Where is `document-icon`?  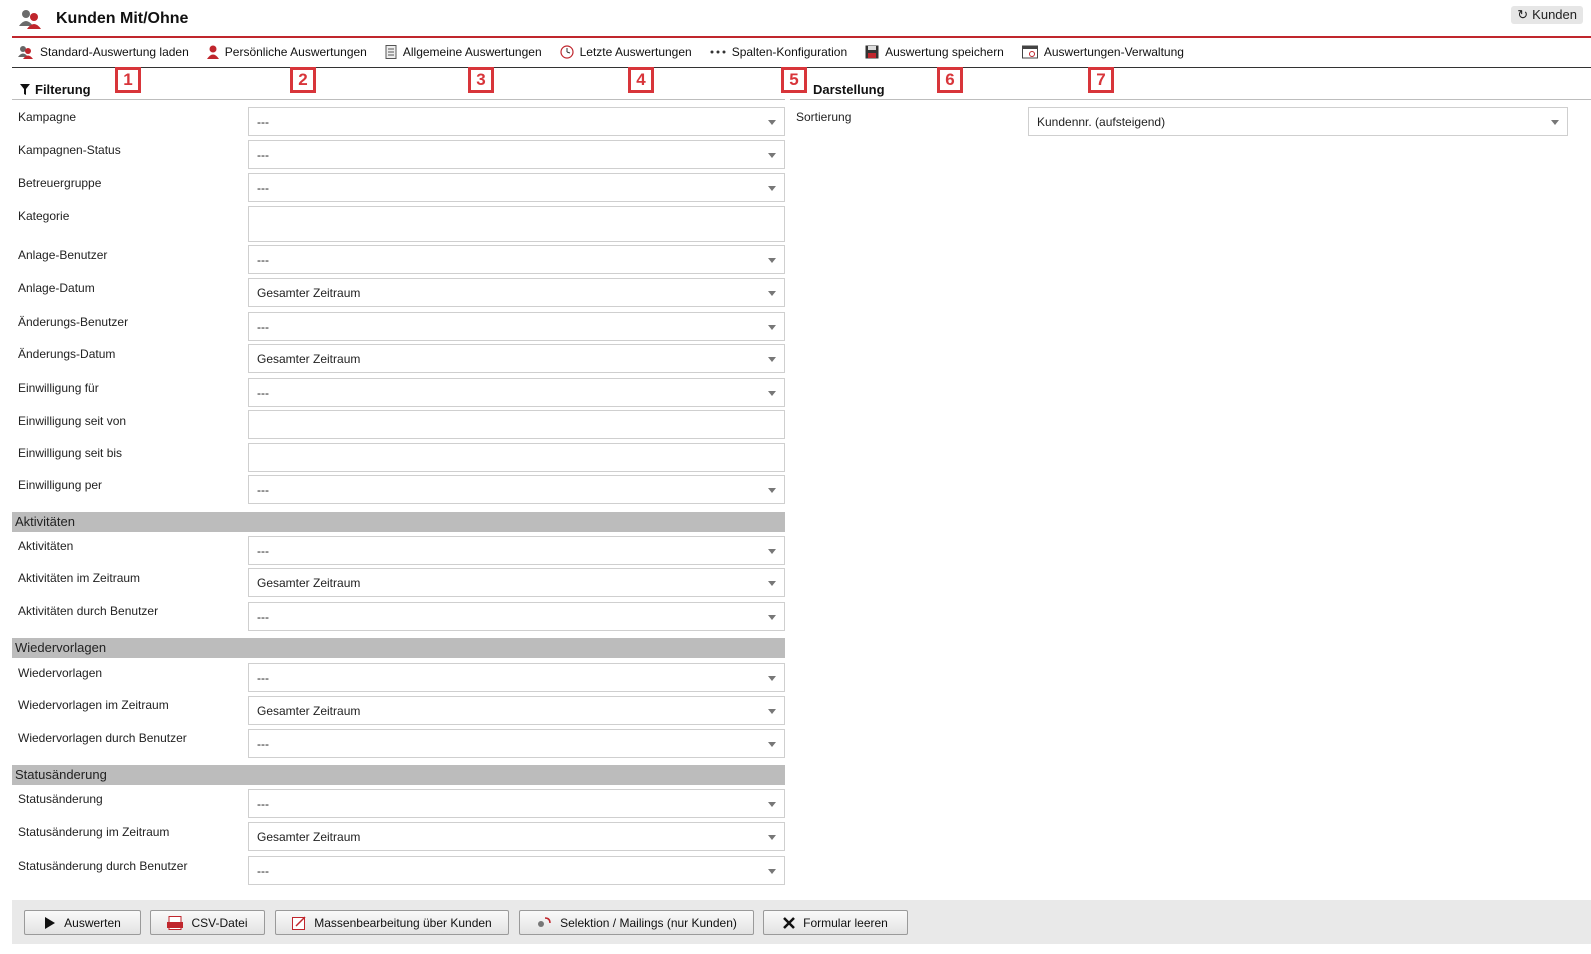 document-icon is located at coordinates (391, 52).